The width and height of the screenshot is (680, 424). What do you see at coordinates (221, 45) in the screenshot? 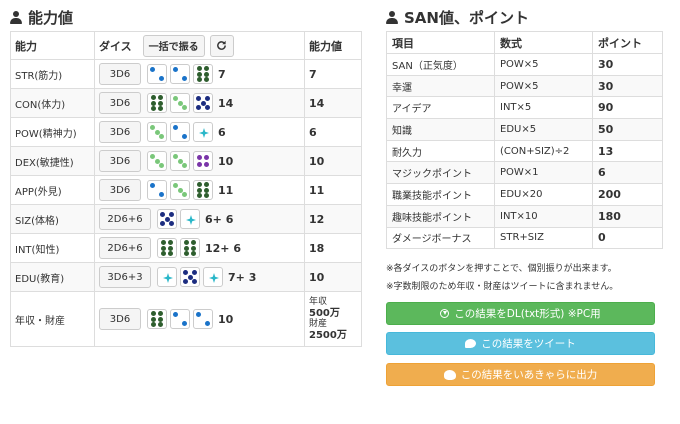
I see `refresh-button` at bounding box center [221, 45].